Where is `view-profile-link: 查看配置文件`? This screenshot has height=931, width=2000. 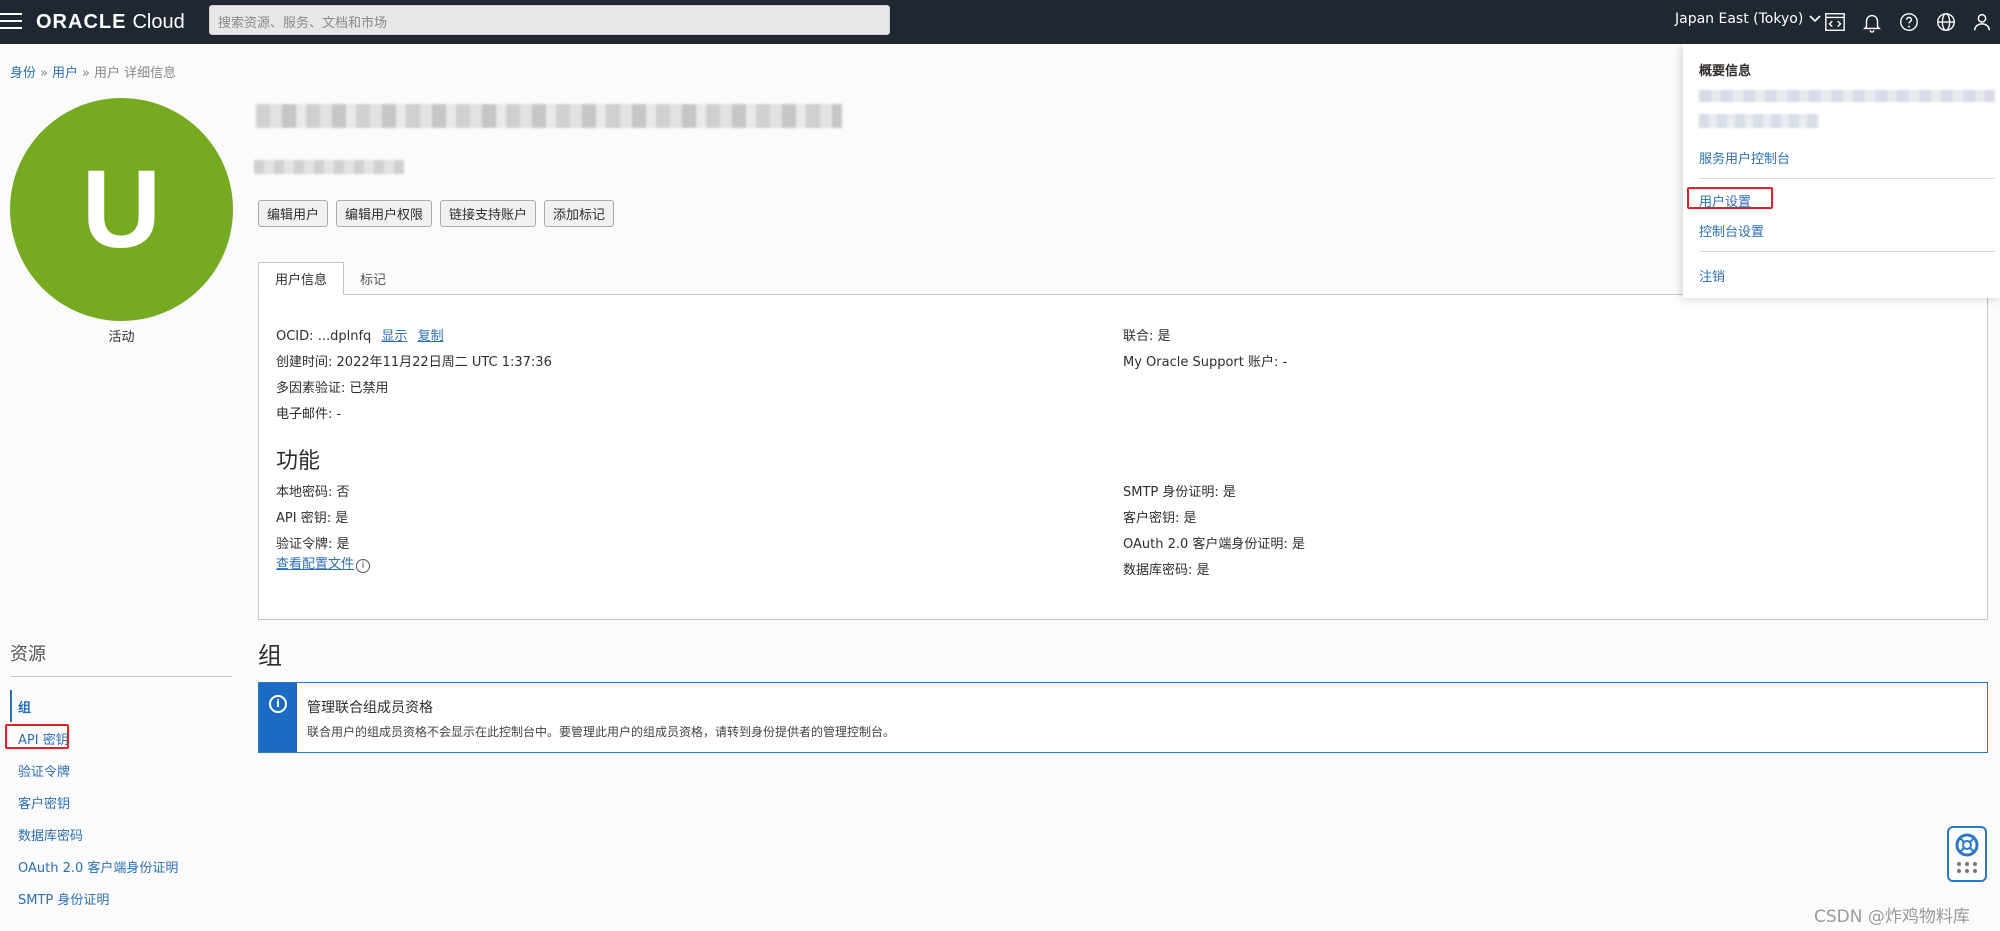
view-profile-link: 查看配置文件 is located at coordinates (315, 564).